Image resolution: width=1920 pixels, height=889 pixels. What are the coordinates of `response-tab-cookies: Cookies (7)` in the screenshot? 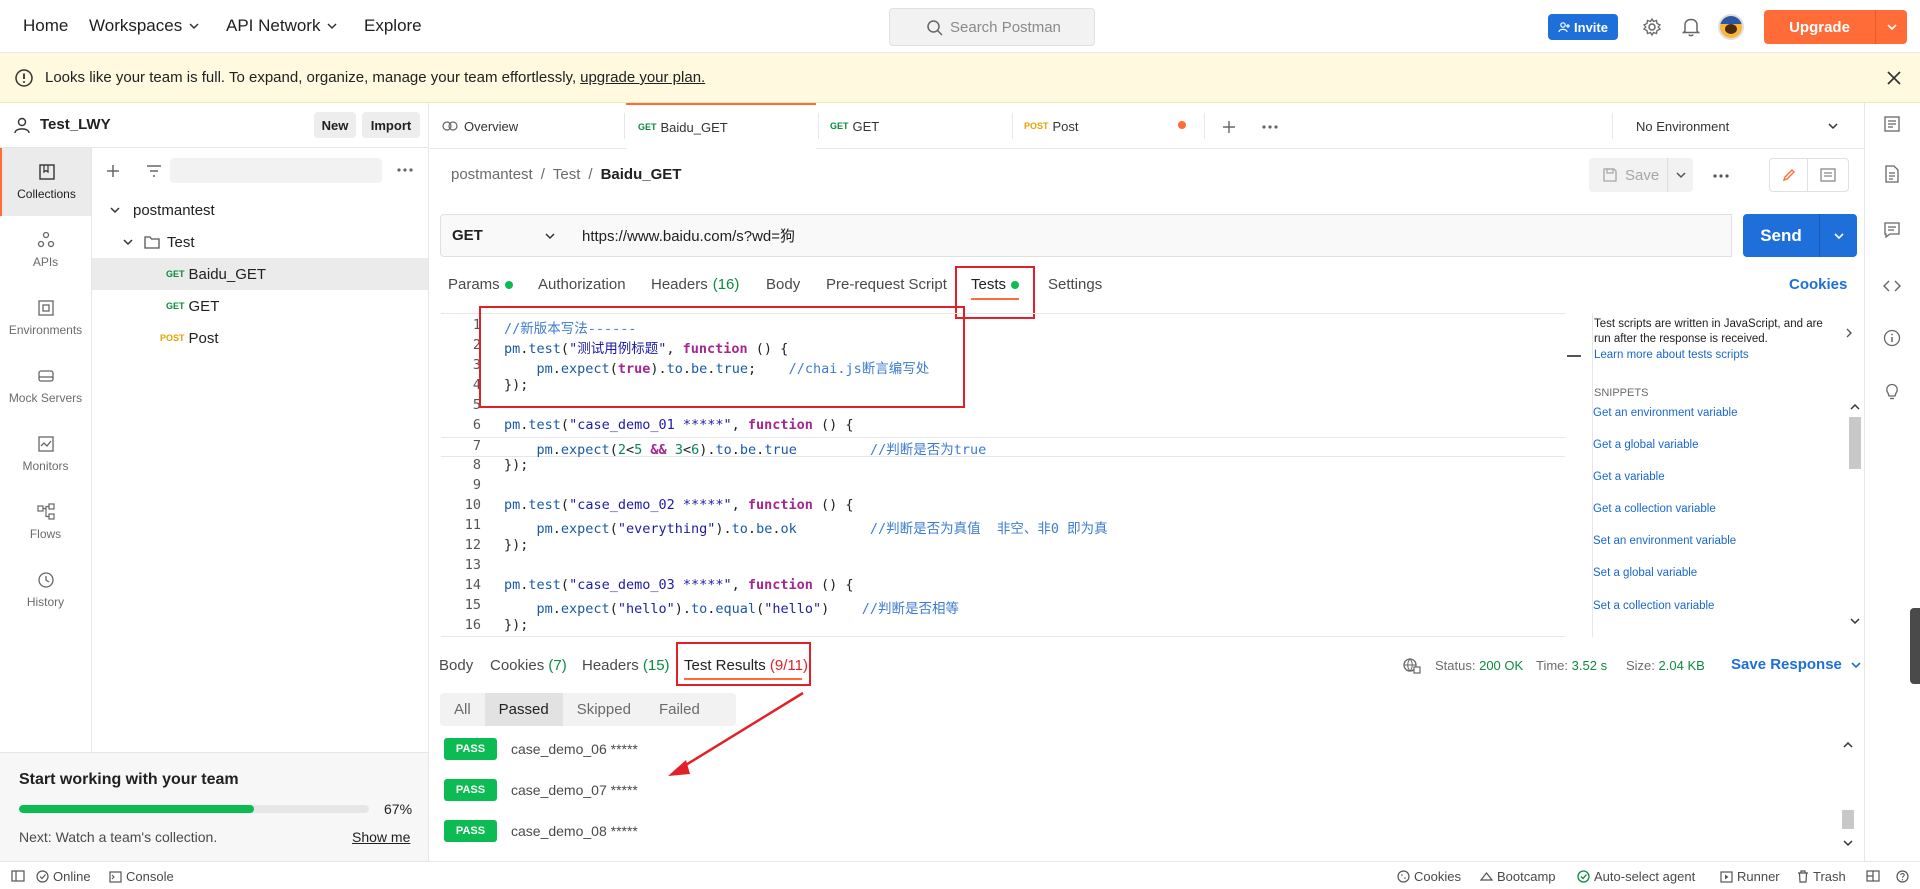 It's located at (528, 665).